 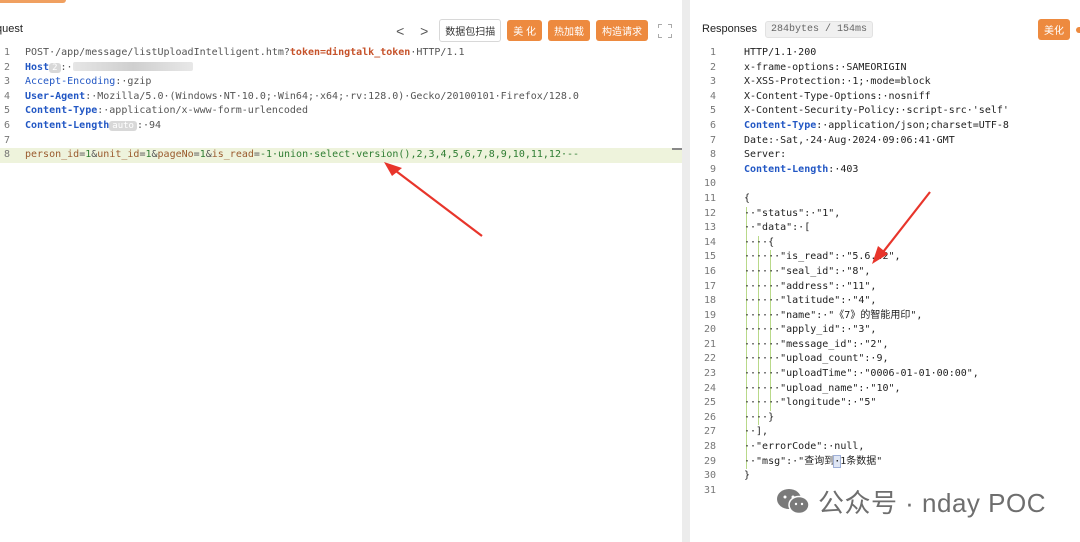 What do you see at coordinates (712, 169) in the screenshot?
I see `line-number: 9` at bounding box center [712, 169].